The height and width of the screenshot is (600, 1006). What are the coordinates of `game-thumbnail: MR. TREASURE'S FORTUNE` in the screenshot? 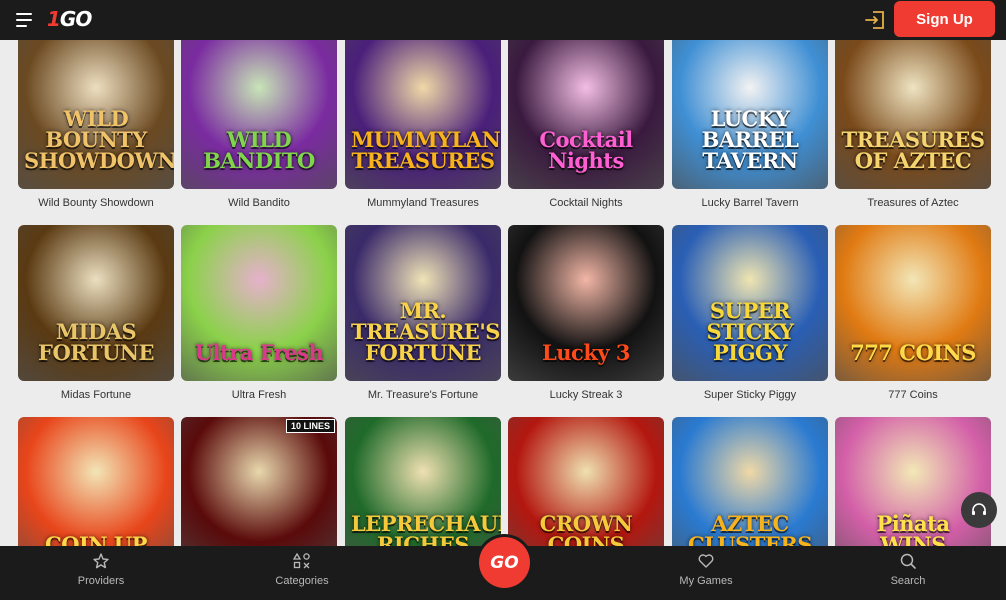 It's located at (423, 303).